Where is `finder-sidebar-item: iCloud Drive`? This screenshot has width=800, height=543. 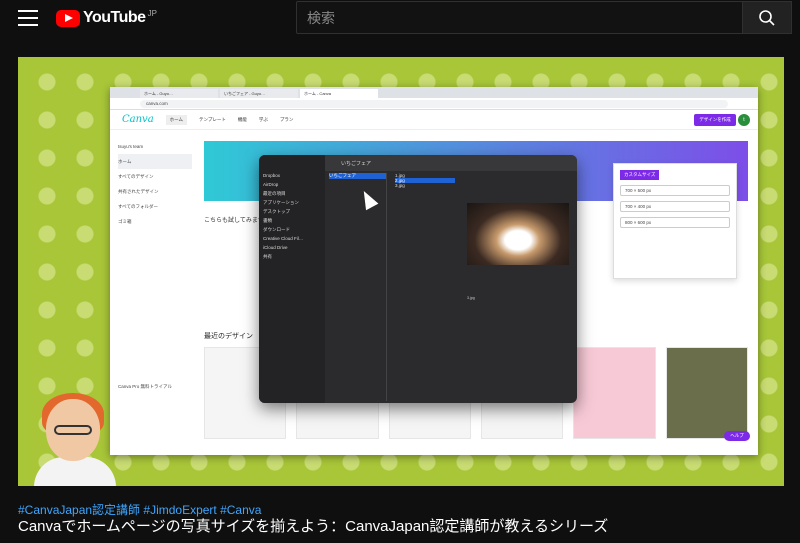 finder-sidebar-item: iCloud Drive is located at coordinates (275, 247).